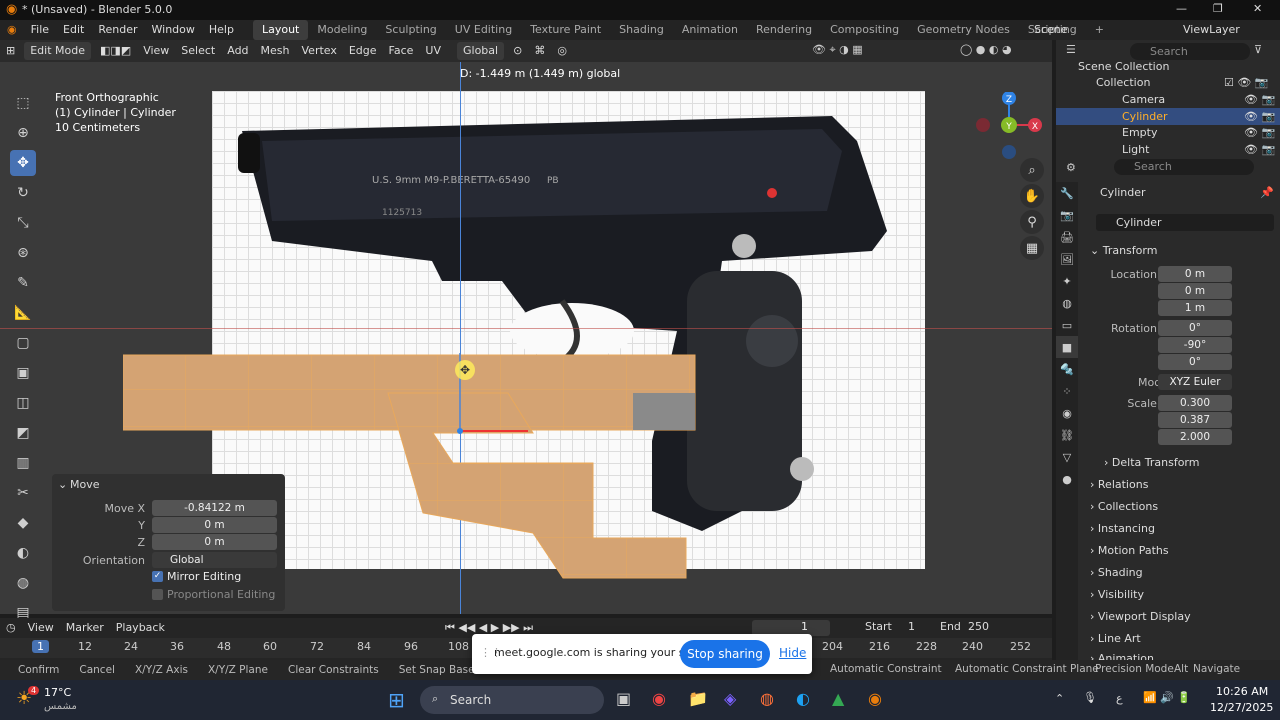  Describe the element at coordinates (280, 30) in the screenshot. I see `tab-layout: Layout` at that location.